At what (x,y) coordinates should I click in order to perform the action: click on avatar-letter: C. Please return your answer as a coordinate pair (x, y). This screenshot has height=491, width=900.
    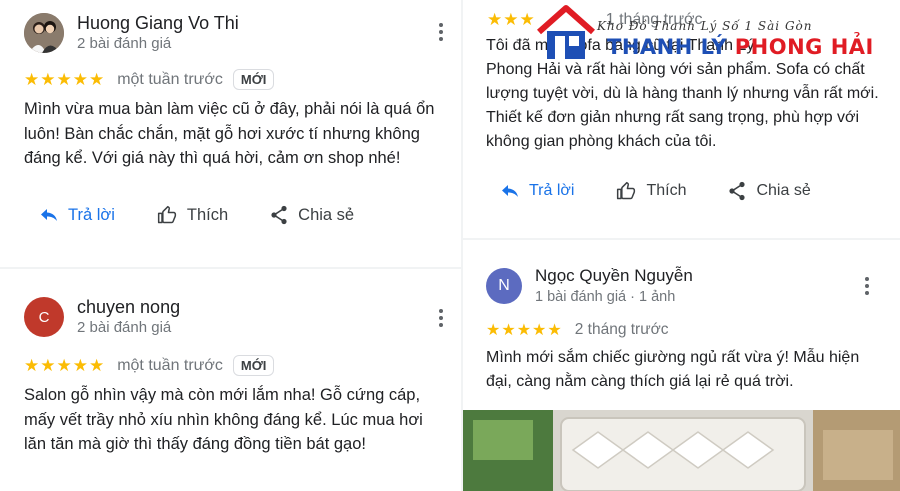
    Looking at the image, I should click on (44, 317).